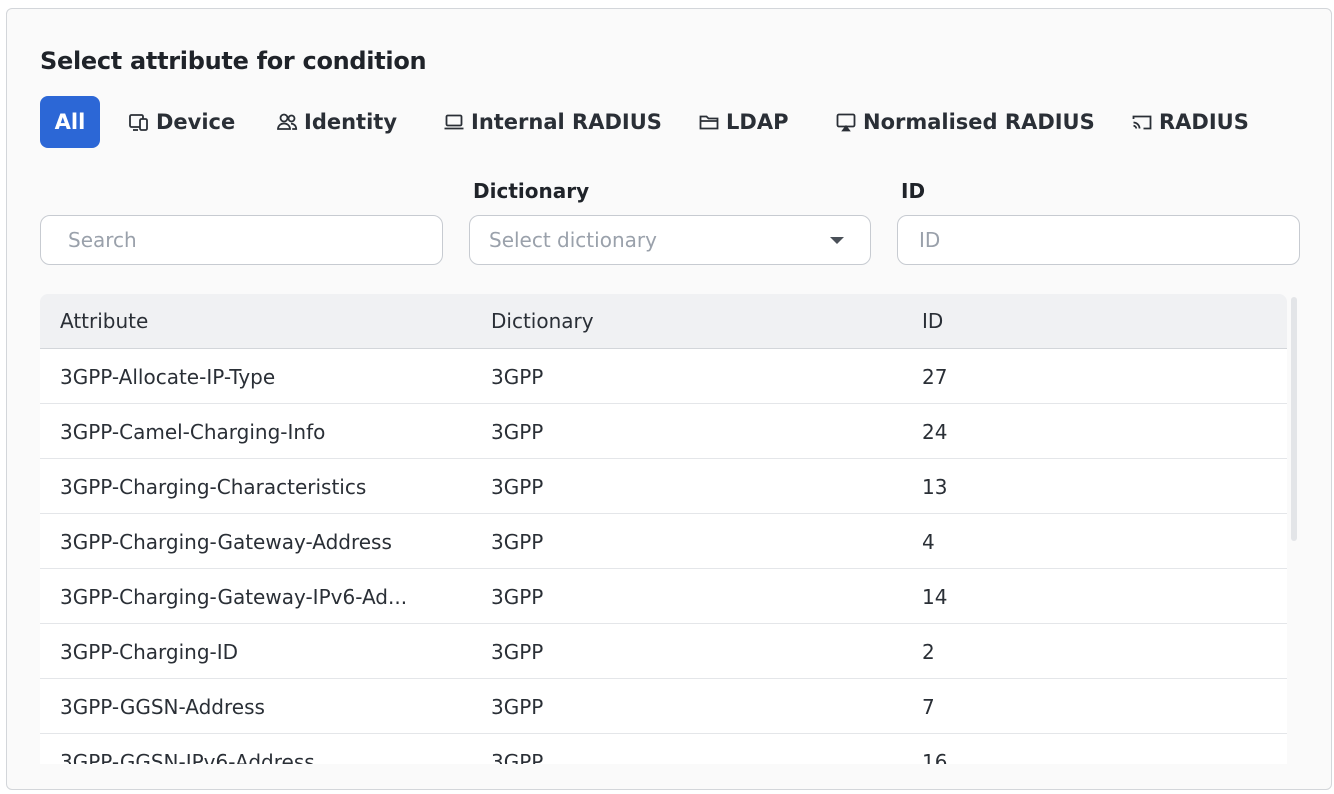 Image resolution: width=1334 pixels, height=794 pixels. Describe the element at coordinates (542, 321) in the screenshot. I see `column-header-dictionary: Dictionary` at that location.